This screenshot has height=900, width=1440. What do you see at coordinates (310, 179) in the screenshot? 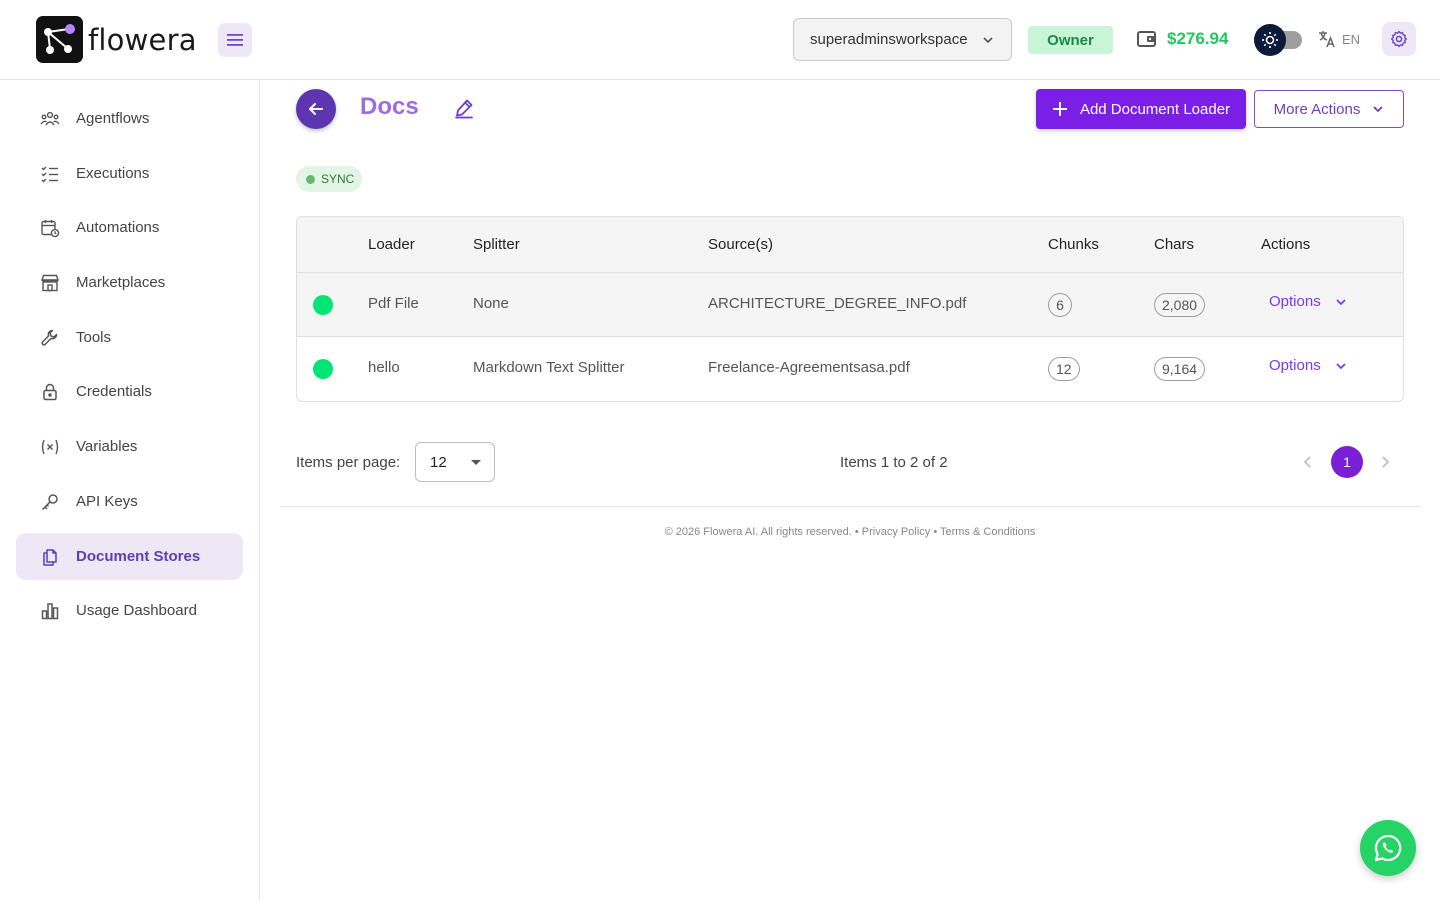
I see `status-dot` at bounding box center [310, 179].